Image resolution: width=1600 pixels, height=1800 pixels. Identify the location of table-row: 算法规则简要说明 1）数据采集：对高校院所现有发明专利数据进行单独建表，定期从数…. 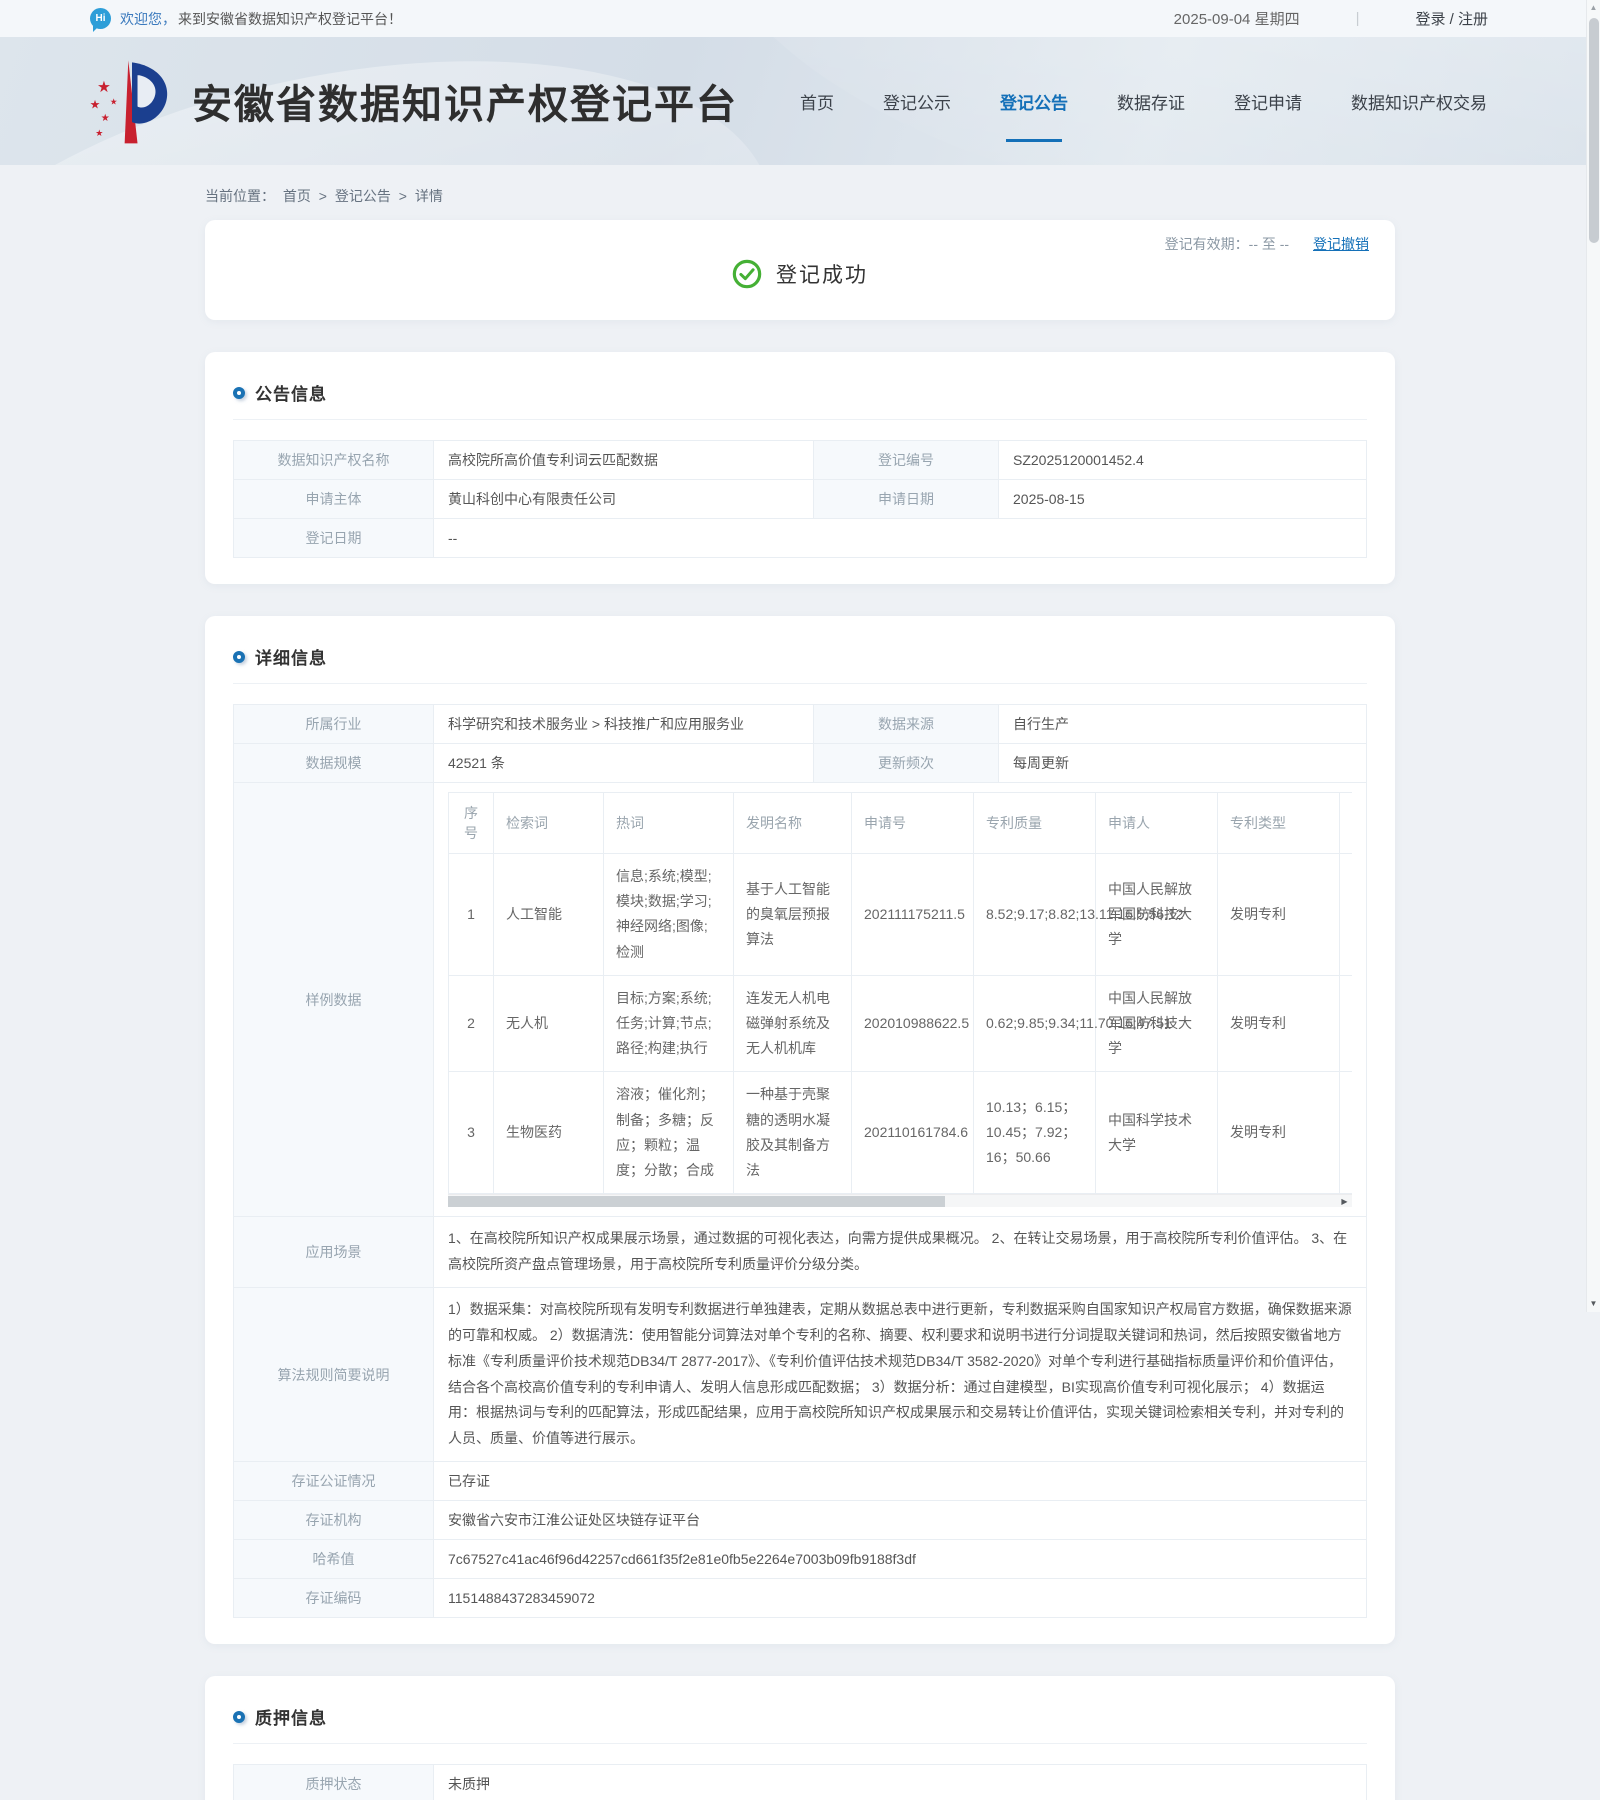
(800, 1374).